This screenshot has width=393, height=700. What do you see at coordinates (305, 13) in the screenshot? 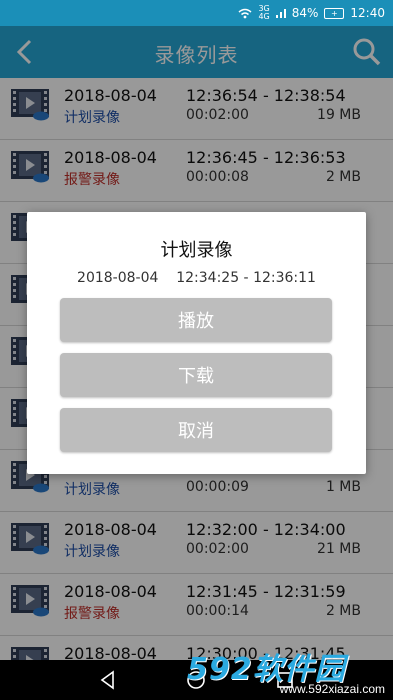
I see `battery-percent: 84%` at bounding box center [305, 13].